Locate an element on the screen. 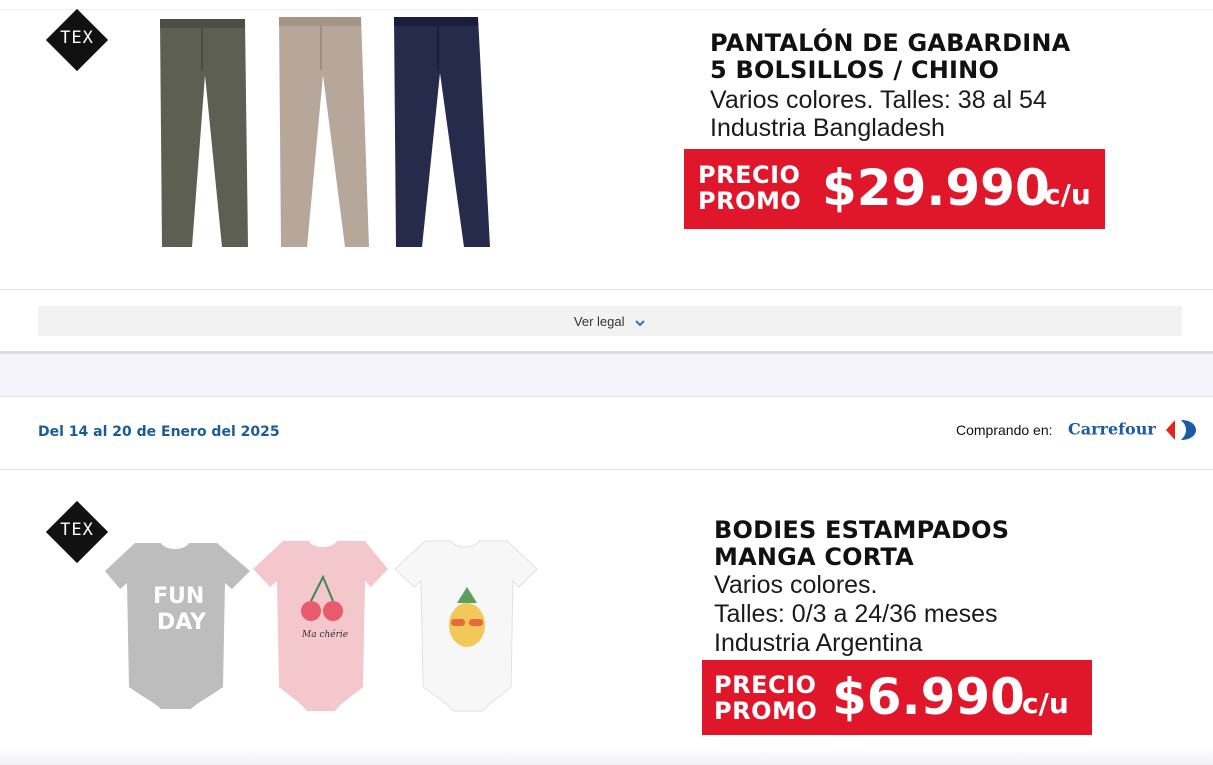 This screenshot has width=1213, height=765. ver-legal-button: Ver legal is located at coordinates (610, 321).